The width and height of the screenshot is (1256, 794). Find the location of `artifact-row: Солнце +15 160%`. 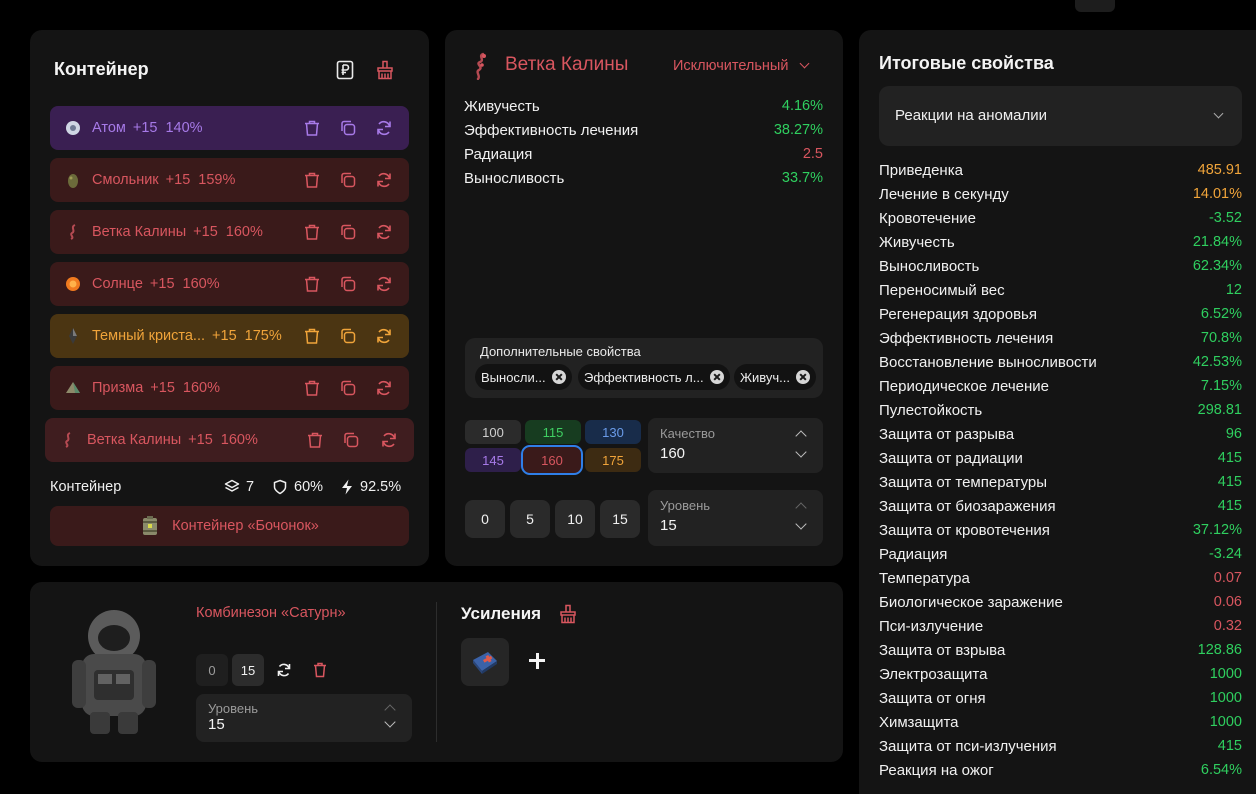

artifact-row: Солнце +15 160% is located at coordinates (229, 284).